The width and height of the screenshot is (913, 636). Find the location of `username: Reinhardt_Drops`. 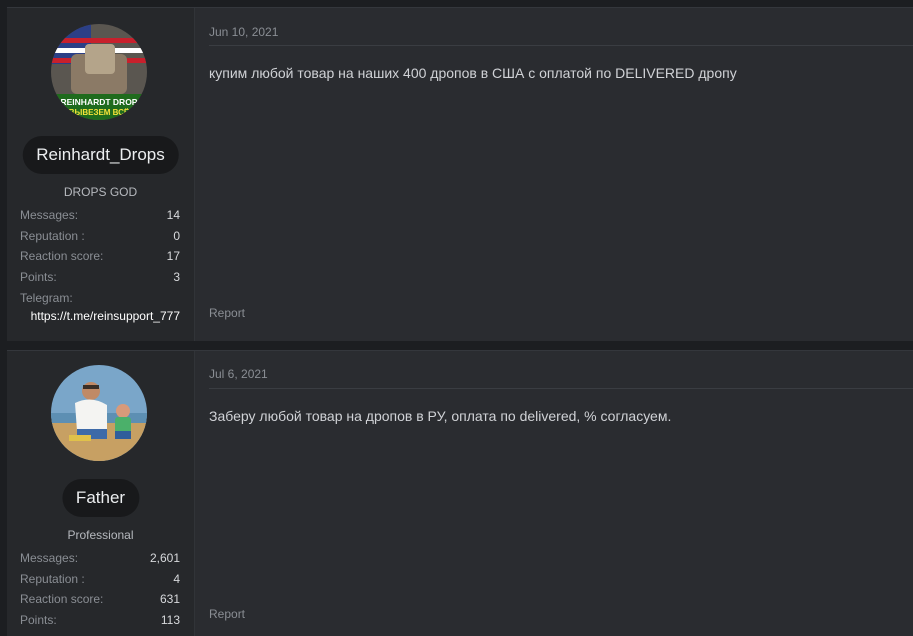

username: Reinhardt_Drops is located at coordinates (100, 155).